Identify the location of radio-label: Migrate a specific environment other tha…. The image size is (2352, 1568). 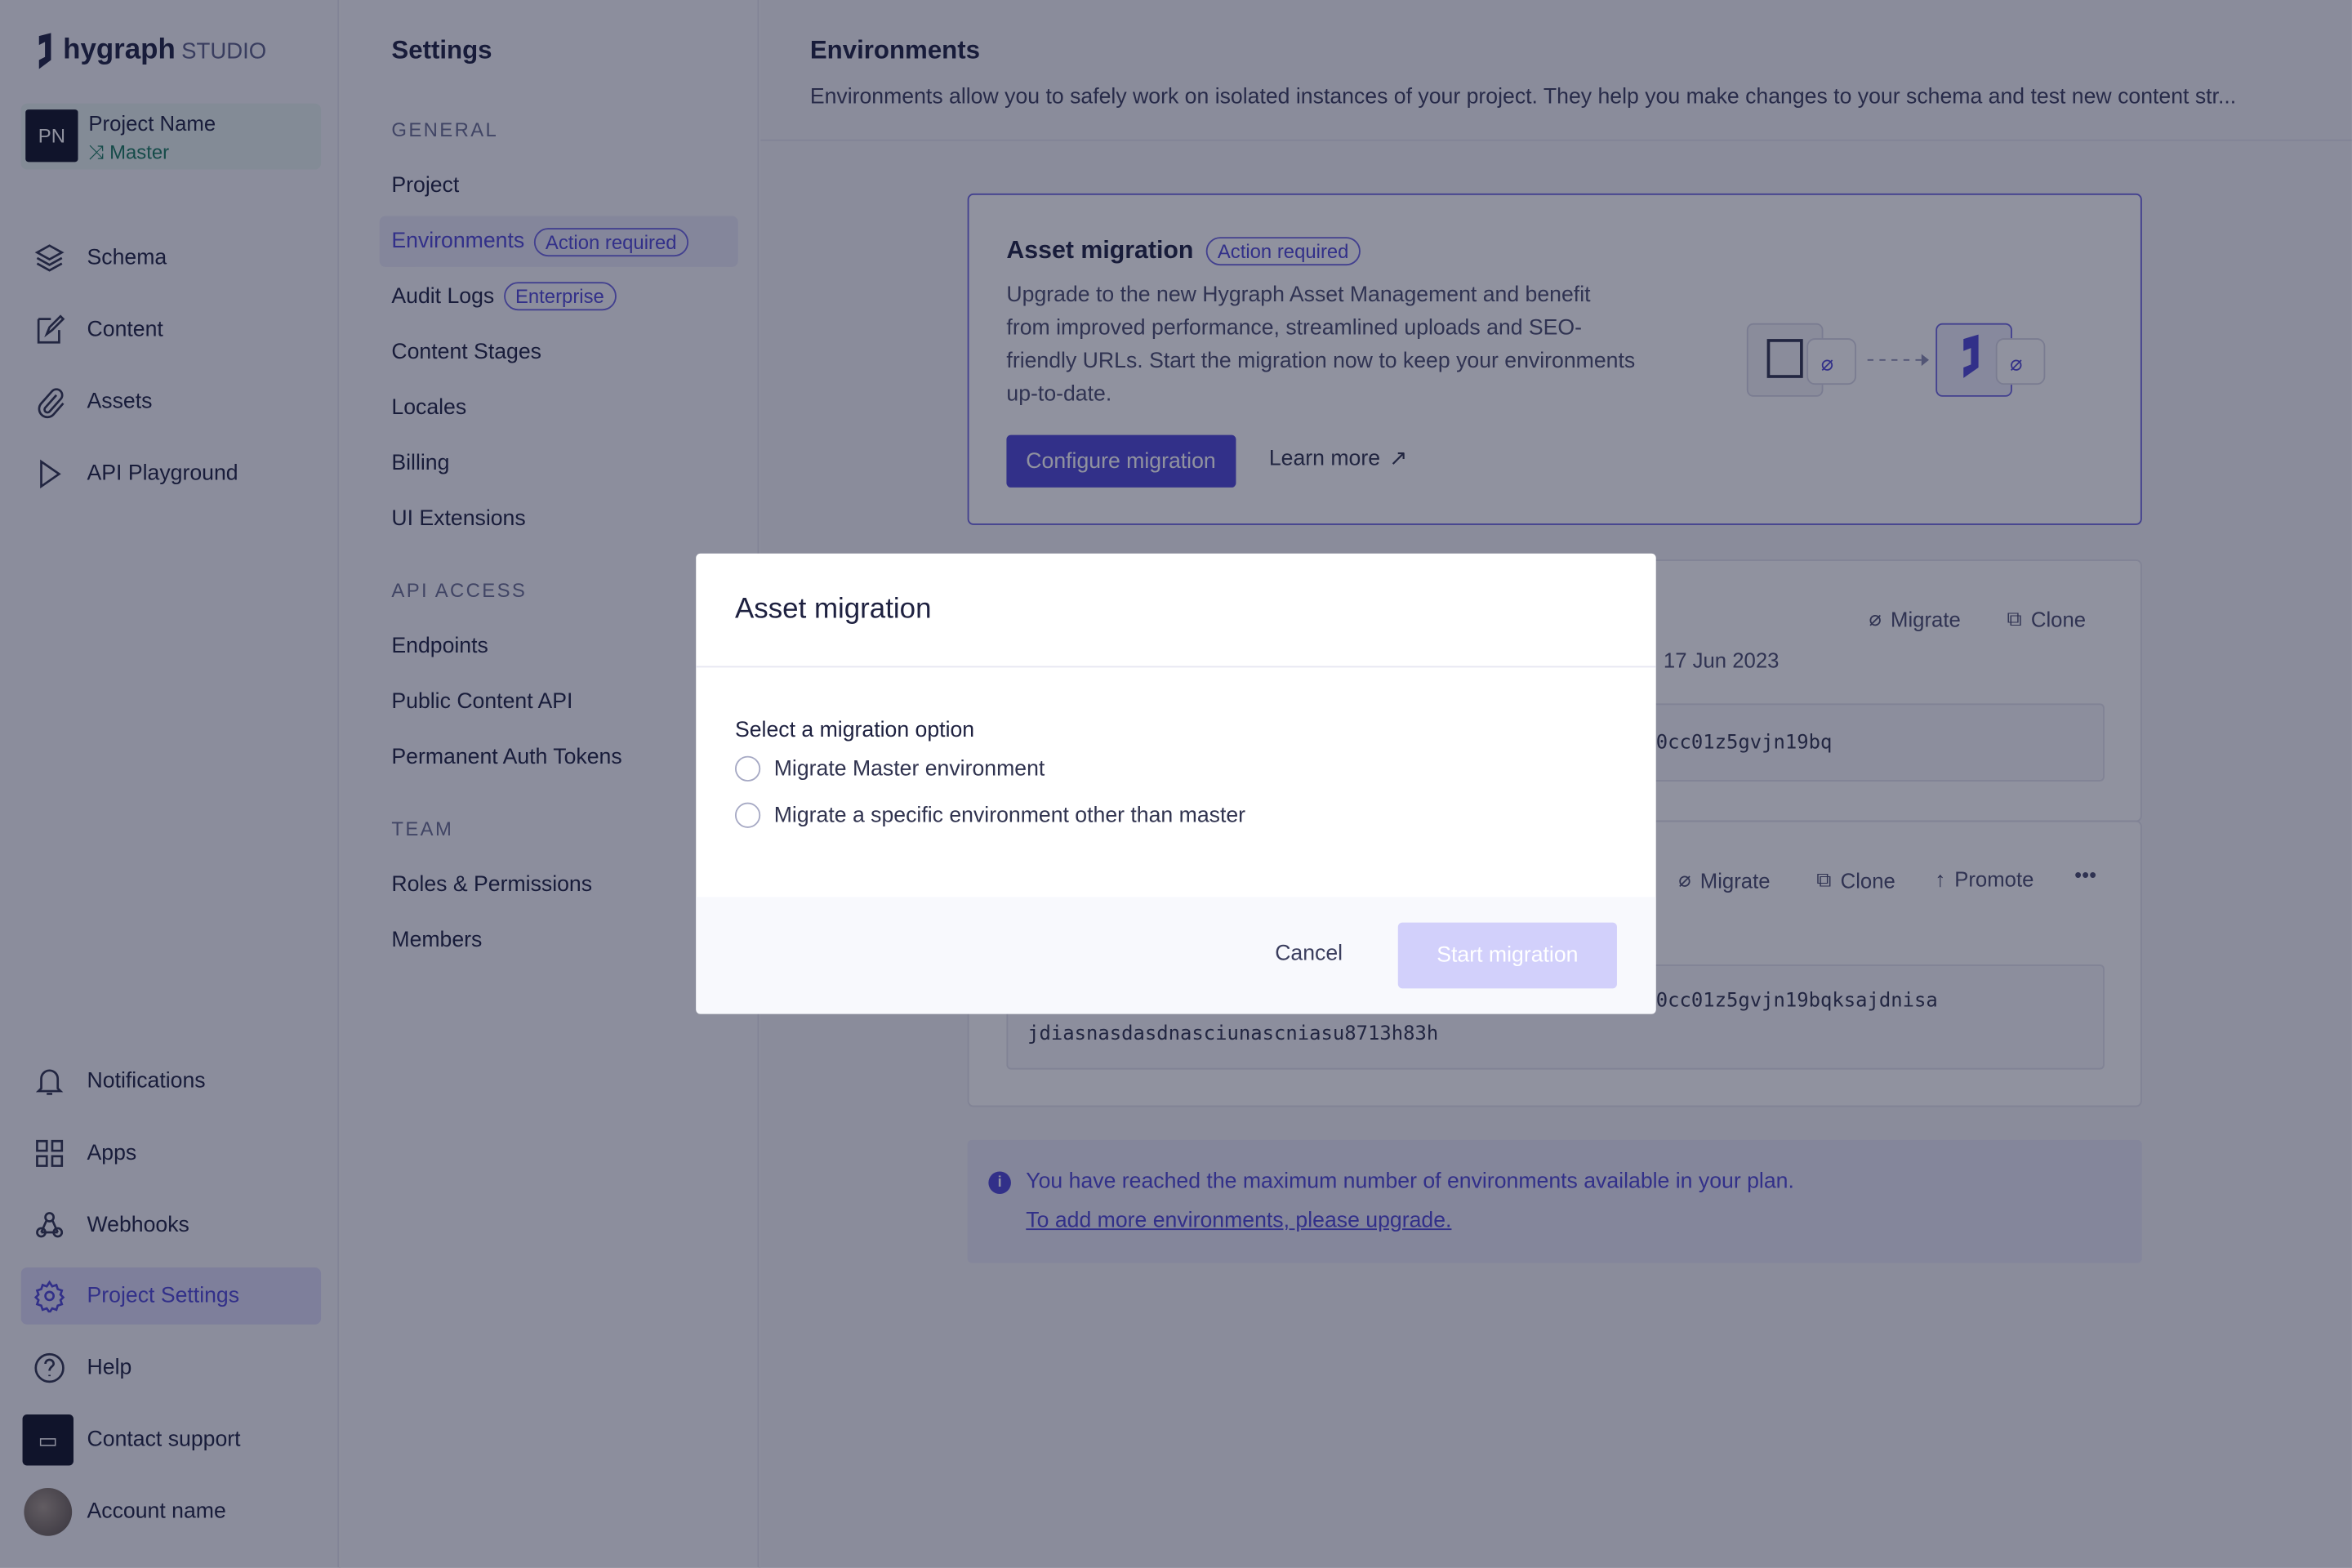
(1009, 815).